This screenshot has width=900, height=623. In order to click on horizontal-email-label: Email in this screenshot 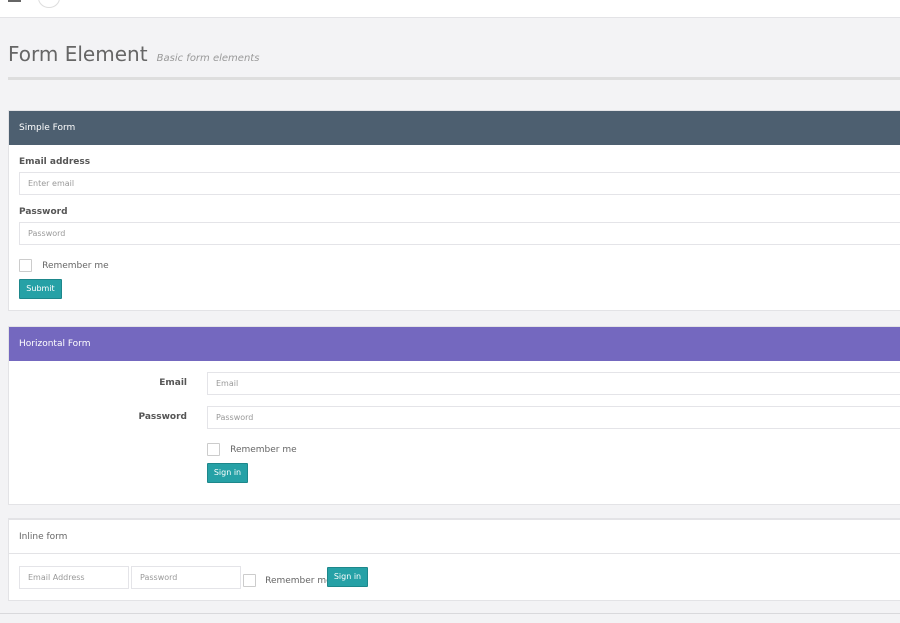, I will do `click(173, 383)`.